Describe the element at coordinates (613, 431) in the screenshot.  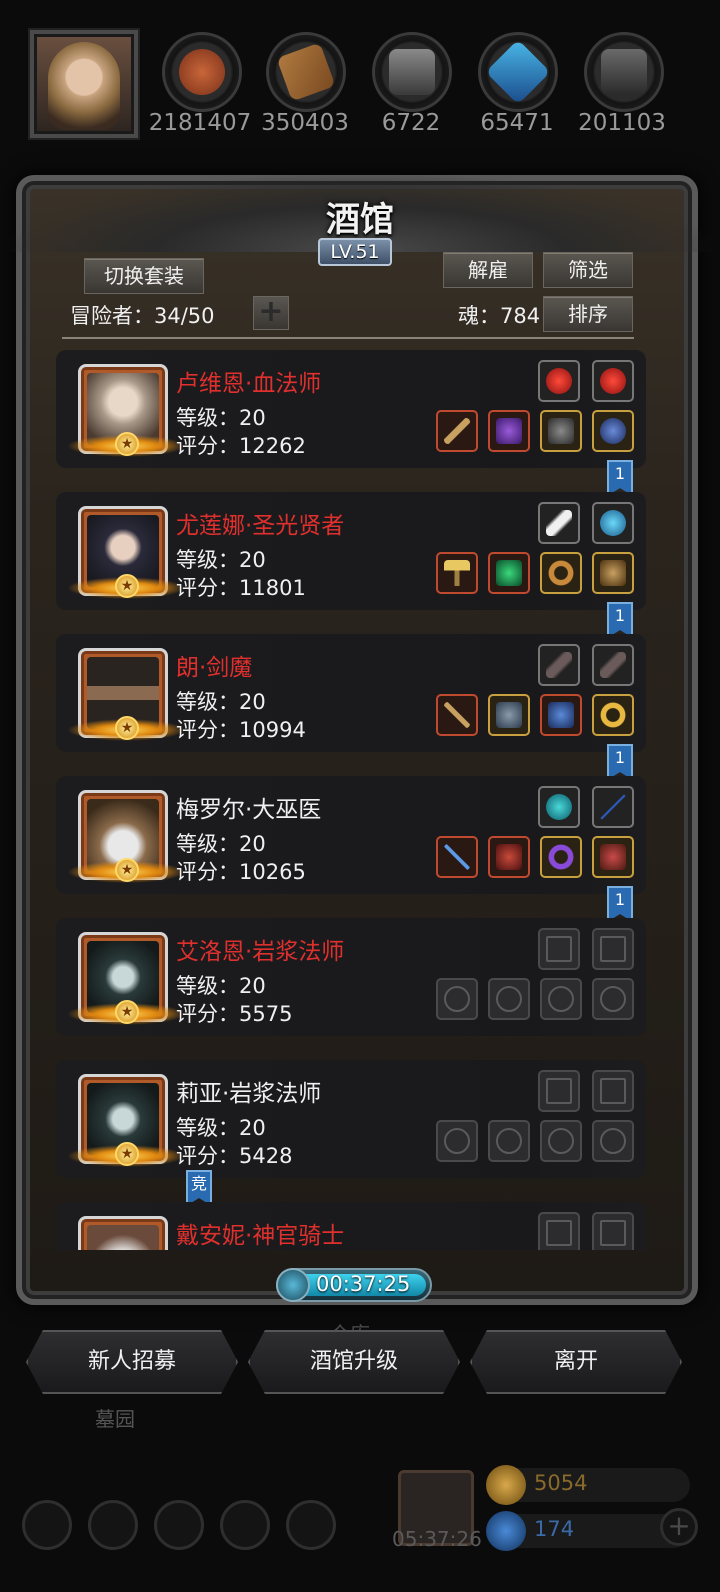
I see `amulet-icon` at that location.